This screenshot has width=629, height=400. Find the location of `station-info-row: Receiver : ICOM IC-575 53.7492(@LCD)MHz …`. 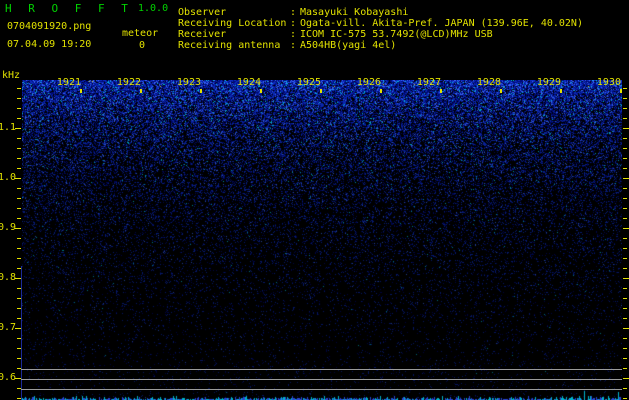

station-info-row: Receiver : ICOM IC-575 53.7492(@LCD)MHz … is located at coordinates (380, 34).